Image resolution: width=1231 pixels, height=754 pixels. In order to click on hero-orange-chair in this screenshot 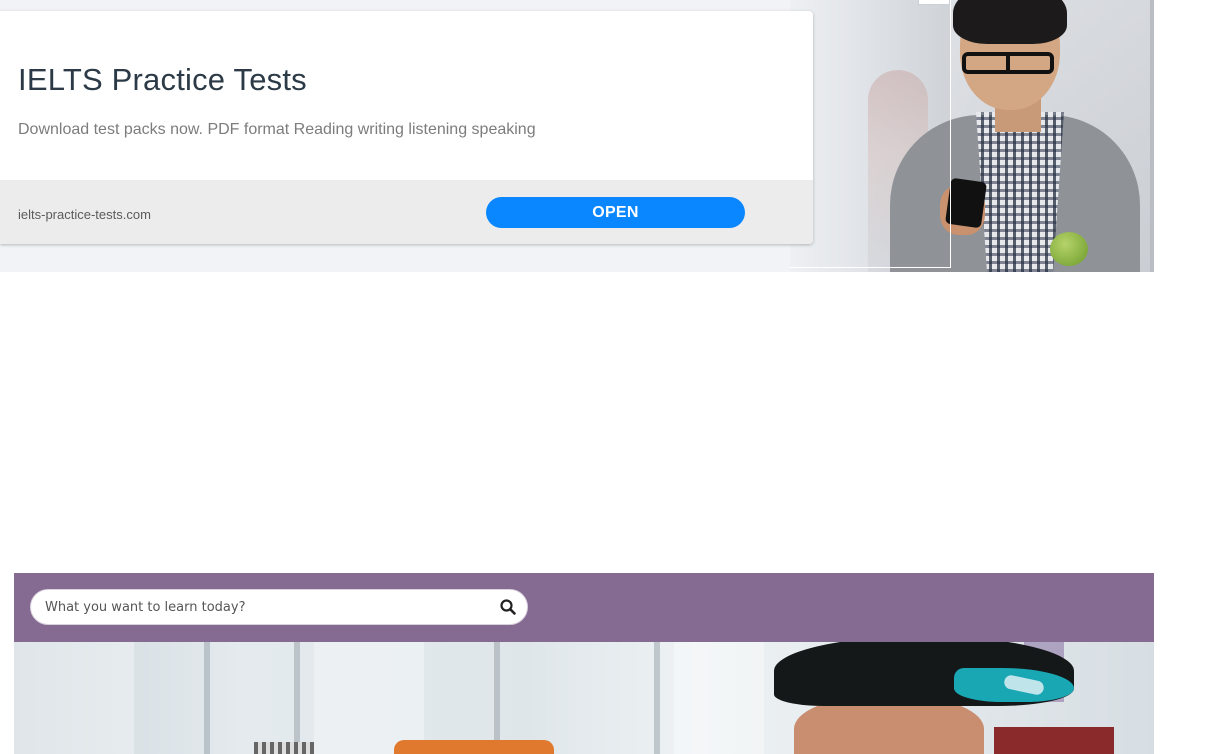, I will do `click(474, 747)`.